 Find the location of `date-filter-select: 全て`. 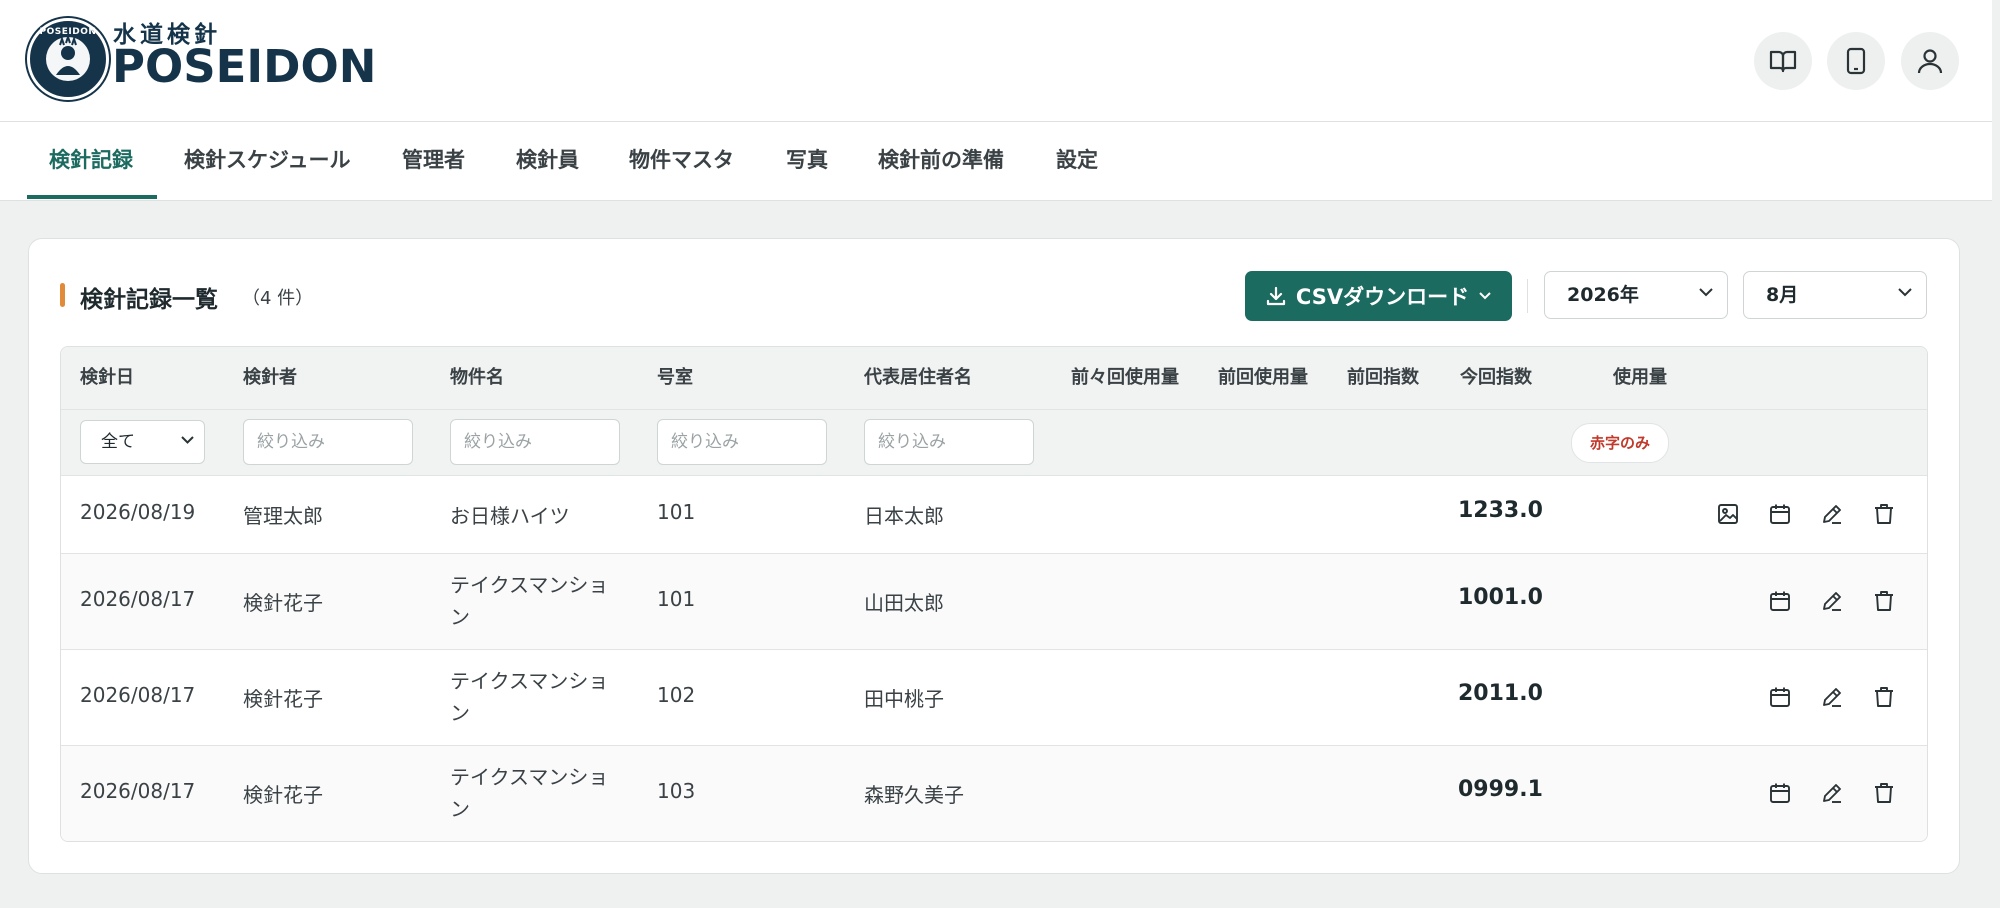

date-filter-select: 全て is located at coordinates (142, 442).